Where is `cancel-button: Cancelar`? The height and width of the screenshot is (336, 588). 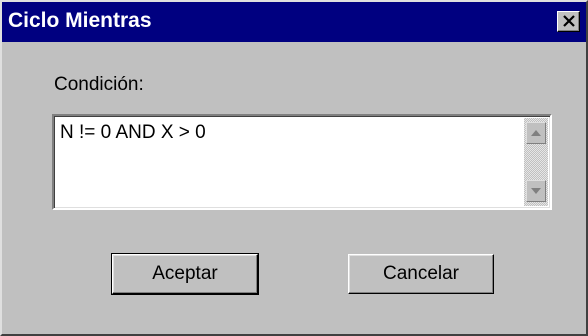
cancel-button: Cancelar is located at coordinates (421, 274).